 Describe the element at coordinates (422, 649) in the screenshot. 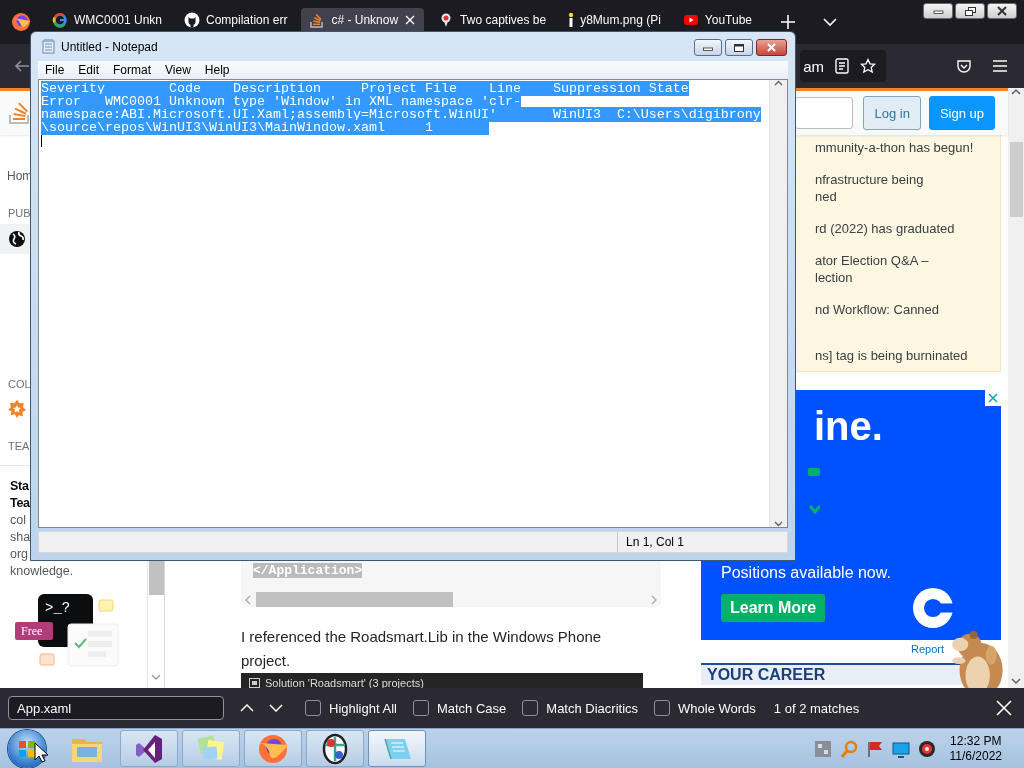

I see `post-paragraph: I referenced the Roadsmart.Lib in the Windows Phone project.` at that location.